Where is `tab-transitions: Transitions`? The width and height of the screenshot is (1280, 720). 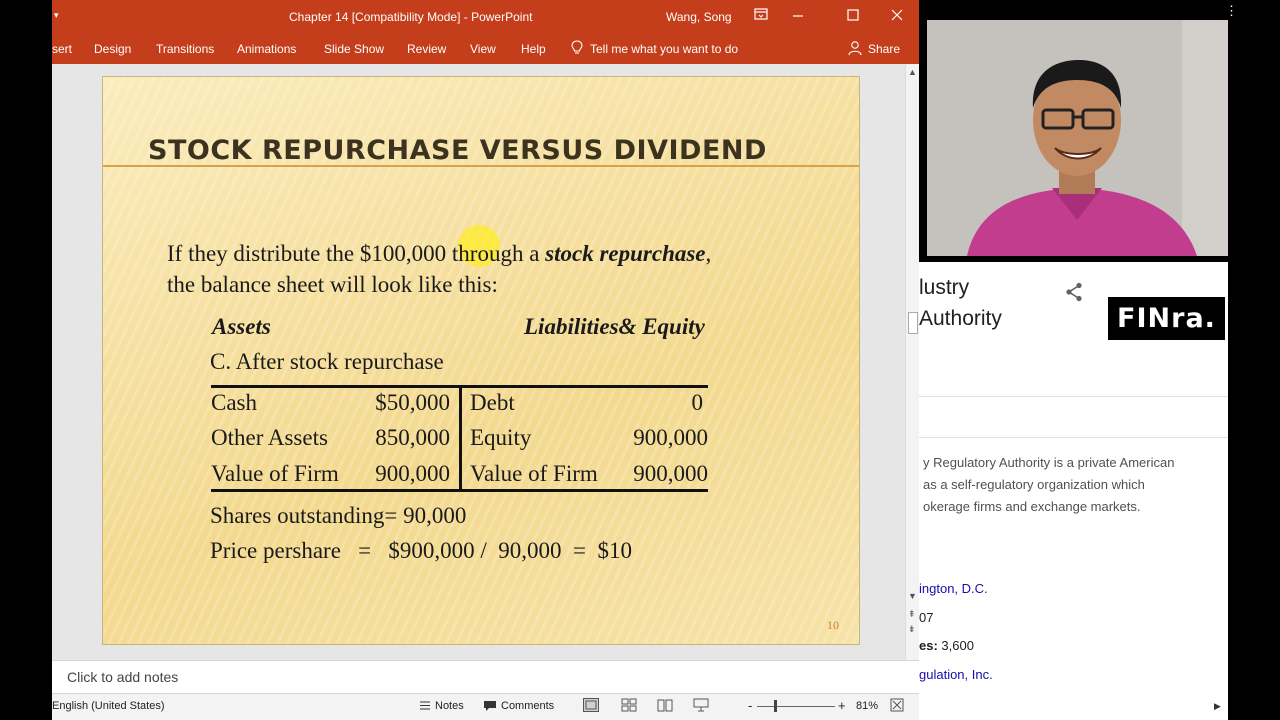 tab-transitions: Transitions is located at coordinates (185, 49).